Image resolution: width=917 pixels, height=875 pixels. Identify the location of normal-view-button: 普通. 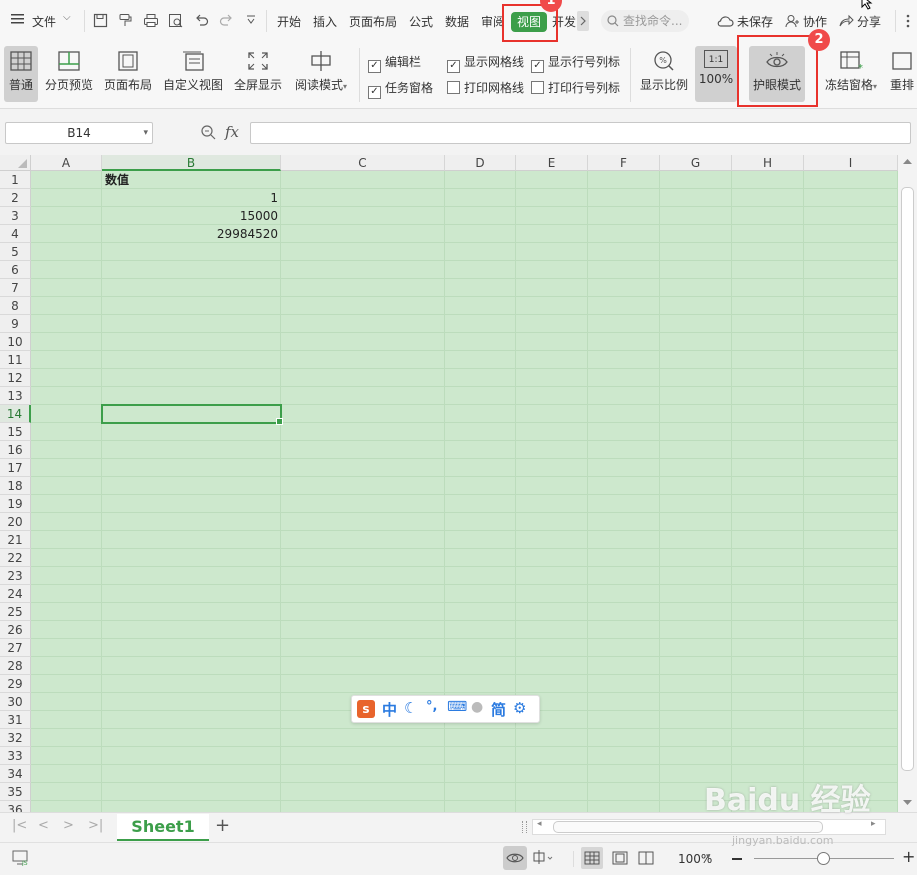
(21, 74).